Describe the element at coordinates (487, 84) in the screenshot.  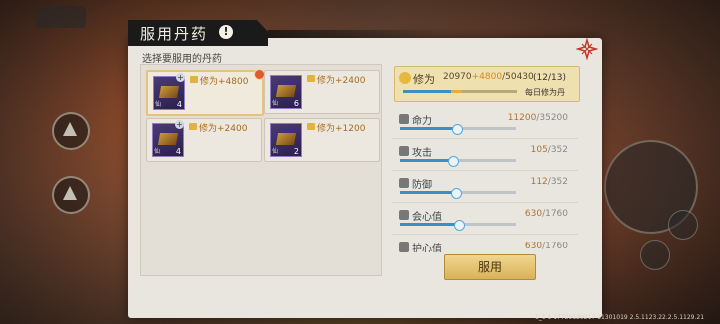
I see `xiuwei-panel: 修为 20970+4800/50430 (12/13) 每日修为丹` at that location.